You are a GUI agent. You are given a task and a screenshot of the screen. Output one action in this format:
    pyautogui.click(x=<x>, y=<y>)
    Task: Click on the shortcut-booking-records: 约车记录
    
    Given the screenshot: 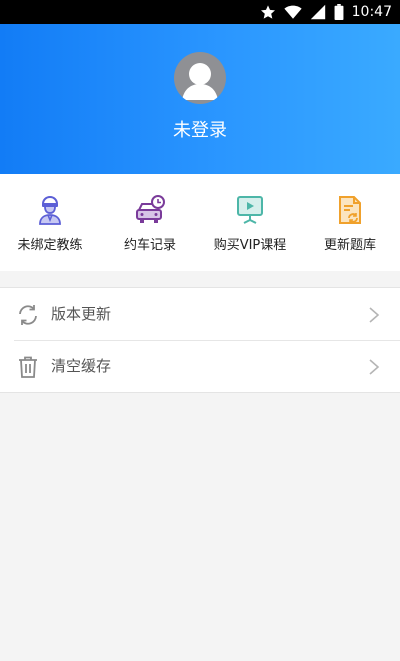 What is the action you would take?
    pyautogui.click(x=150, y=222)
    